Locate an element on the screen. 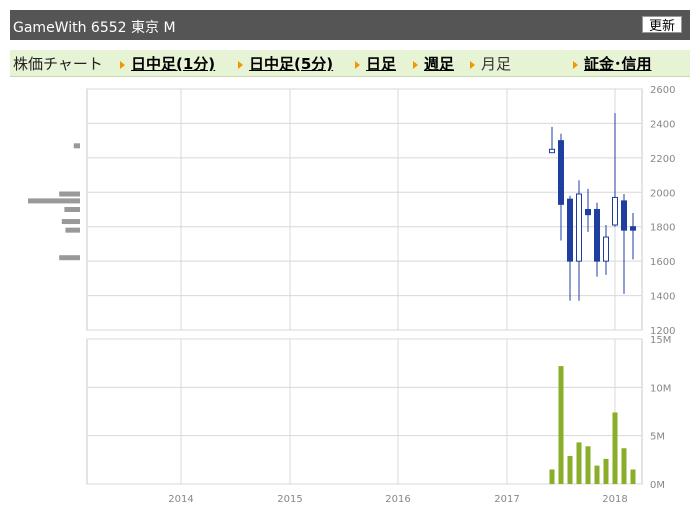 This screenshot has width=697, height=523. x-tick-label: 2015 is located at coordinates (289, 499).